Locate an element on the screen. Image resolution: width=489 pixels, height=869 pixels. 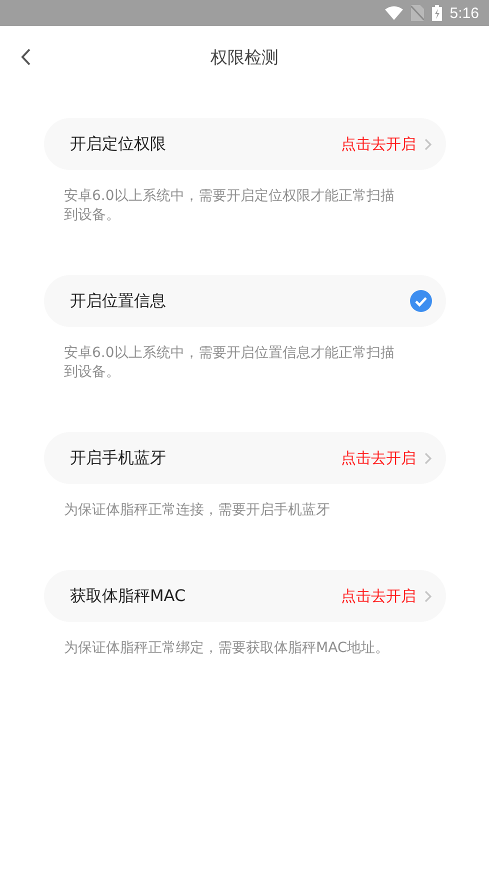
status-time: 5:16 is located at coordinates (464, 13).